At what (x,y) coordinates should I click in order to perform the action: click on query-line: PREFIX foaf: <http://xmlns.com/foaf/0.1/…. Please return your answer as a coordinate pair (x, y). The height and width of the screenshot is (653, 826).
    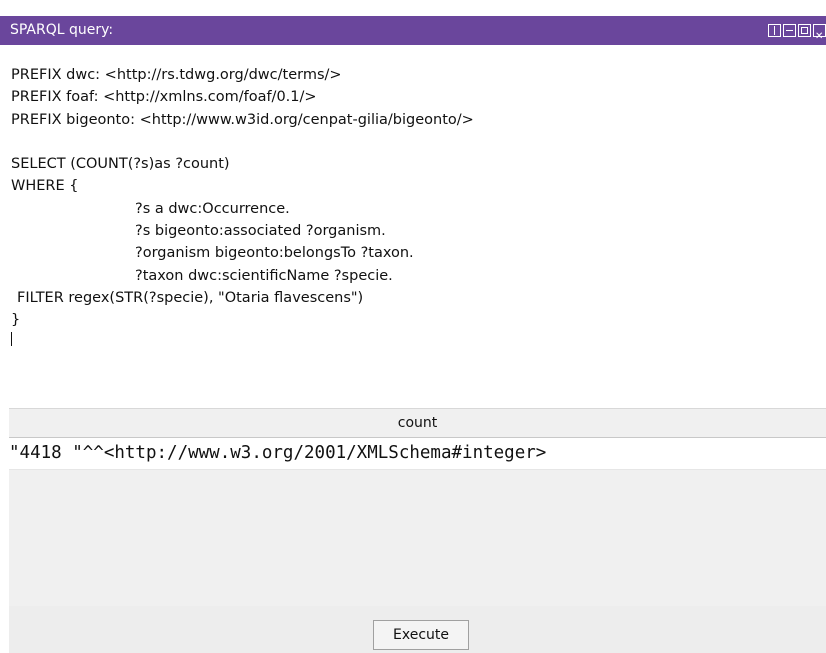
    Looking at the image, I should click on (164, 97).